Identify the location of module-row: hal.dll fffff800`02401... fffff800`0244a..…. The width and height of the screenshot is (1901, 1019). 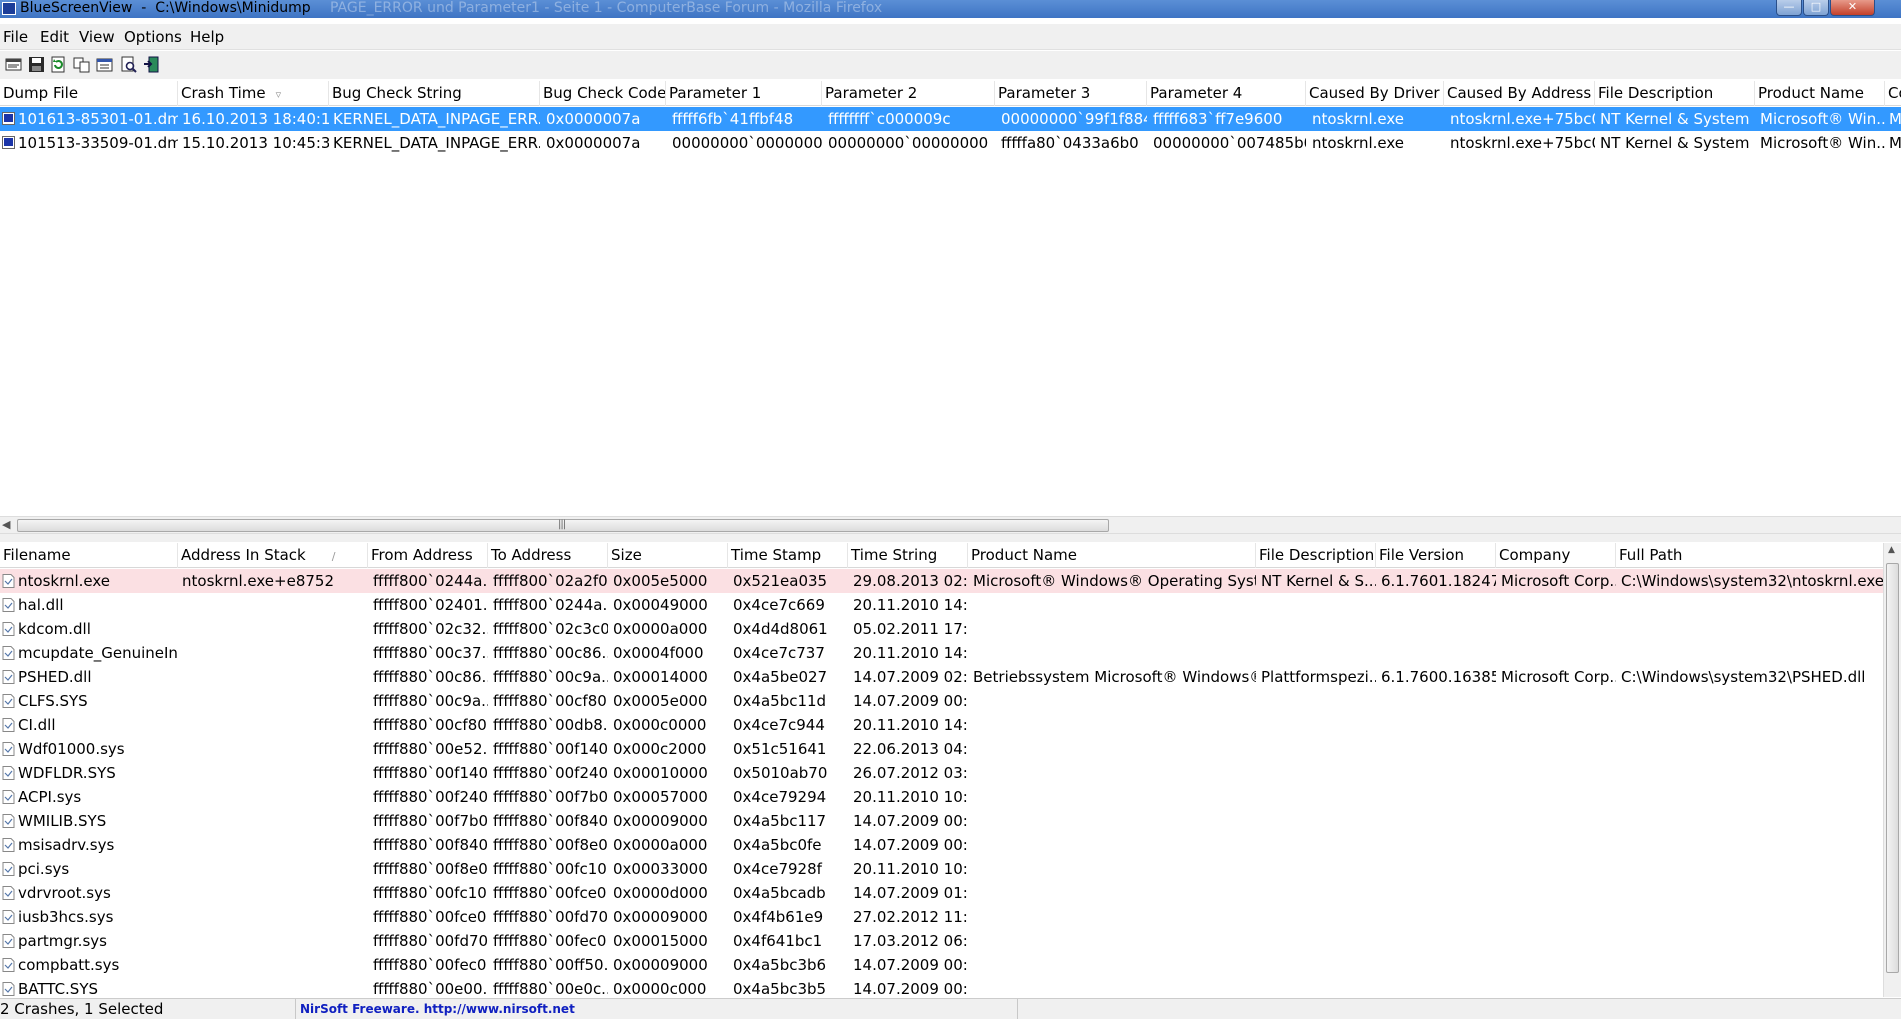
(941, 605).